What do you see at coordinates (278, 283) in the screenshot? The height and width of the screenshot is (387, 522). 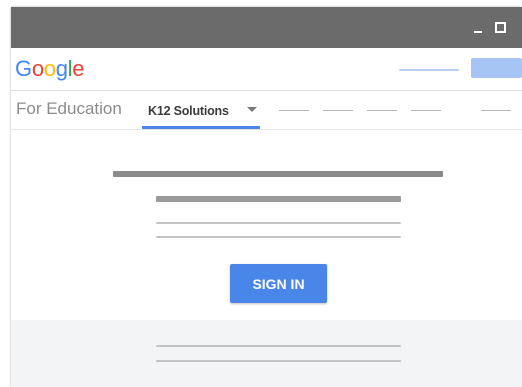 I see `sign-in-button: SIGN IN` at bounding box center [278, 283].